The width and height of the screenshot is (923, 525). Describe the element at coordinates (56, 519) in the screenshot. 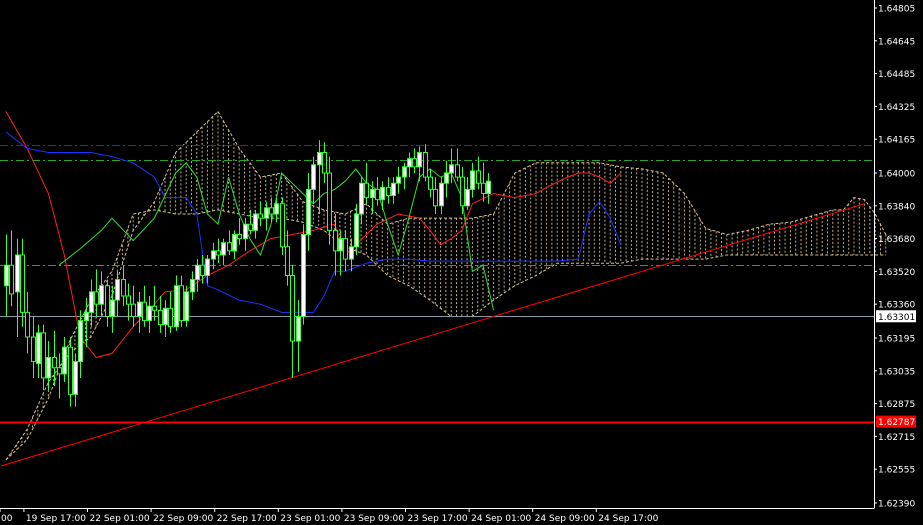

I see `x-tick-label: 19 Sep 17:00` at that location.